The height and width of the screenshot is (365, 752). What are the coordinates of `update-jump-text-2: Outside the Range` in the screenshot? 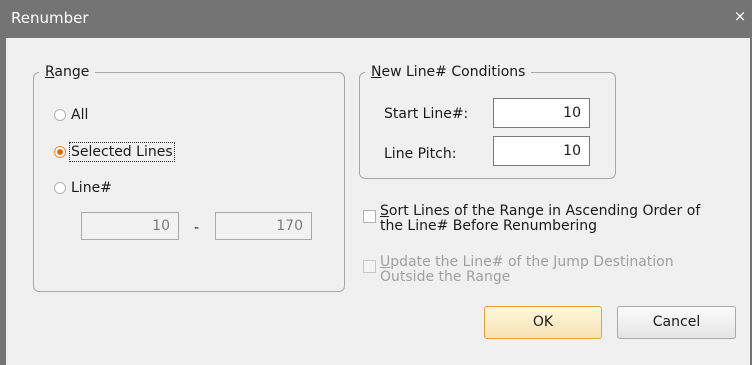 It's located at (445, 277).